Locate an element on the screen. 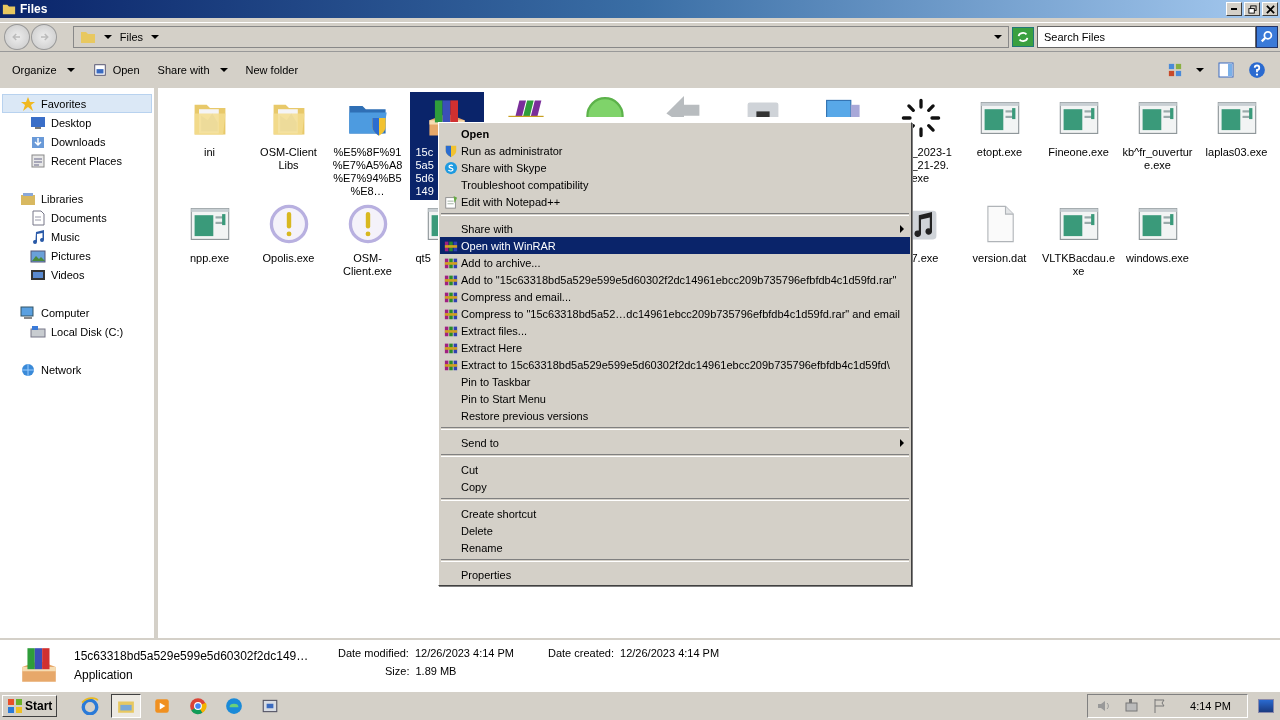 The height and width of the screenshot is (720, 1280). toolbar-button: New folder is located at coordinates (272, 70).